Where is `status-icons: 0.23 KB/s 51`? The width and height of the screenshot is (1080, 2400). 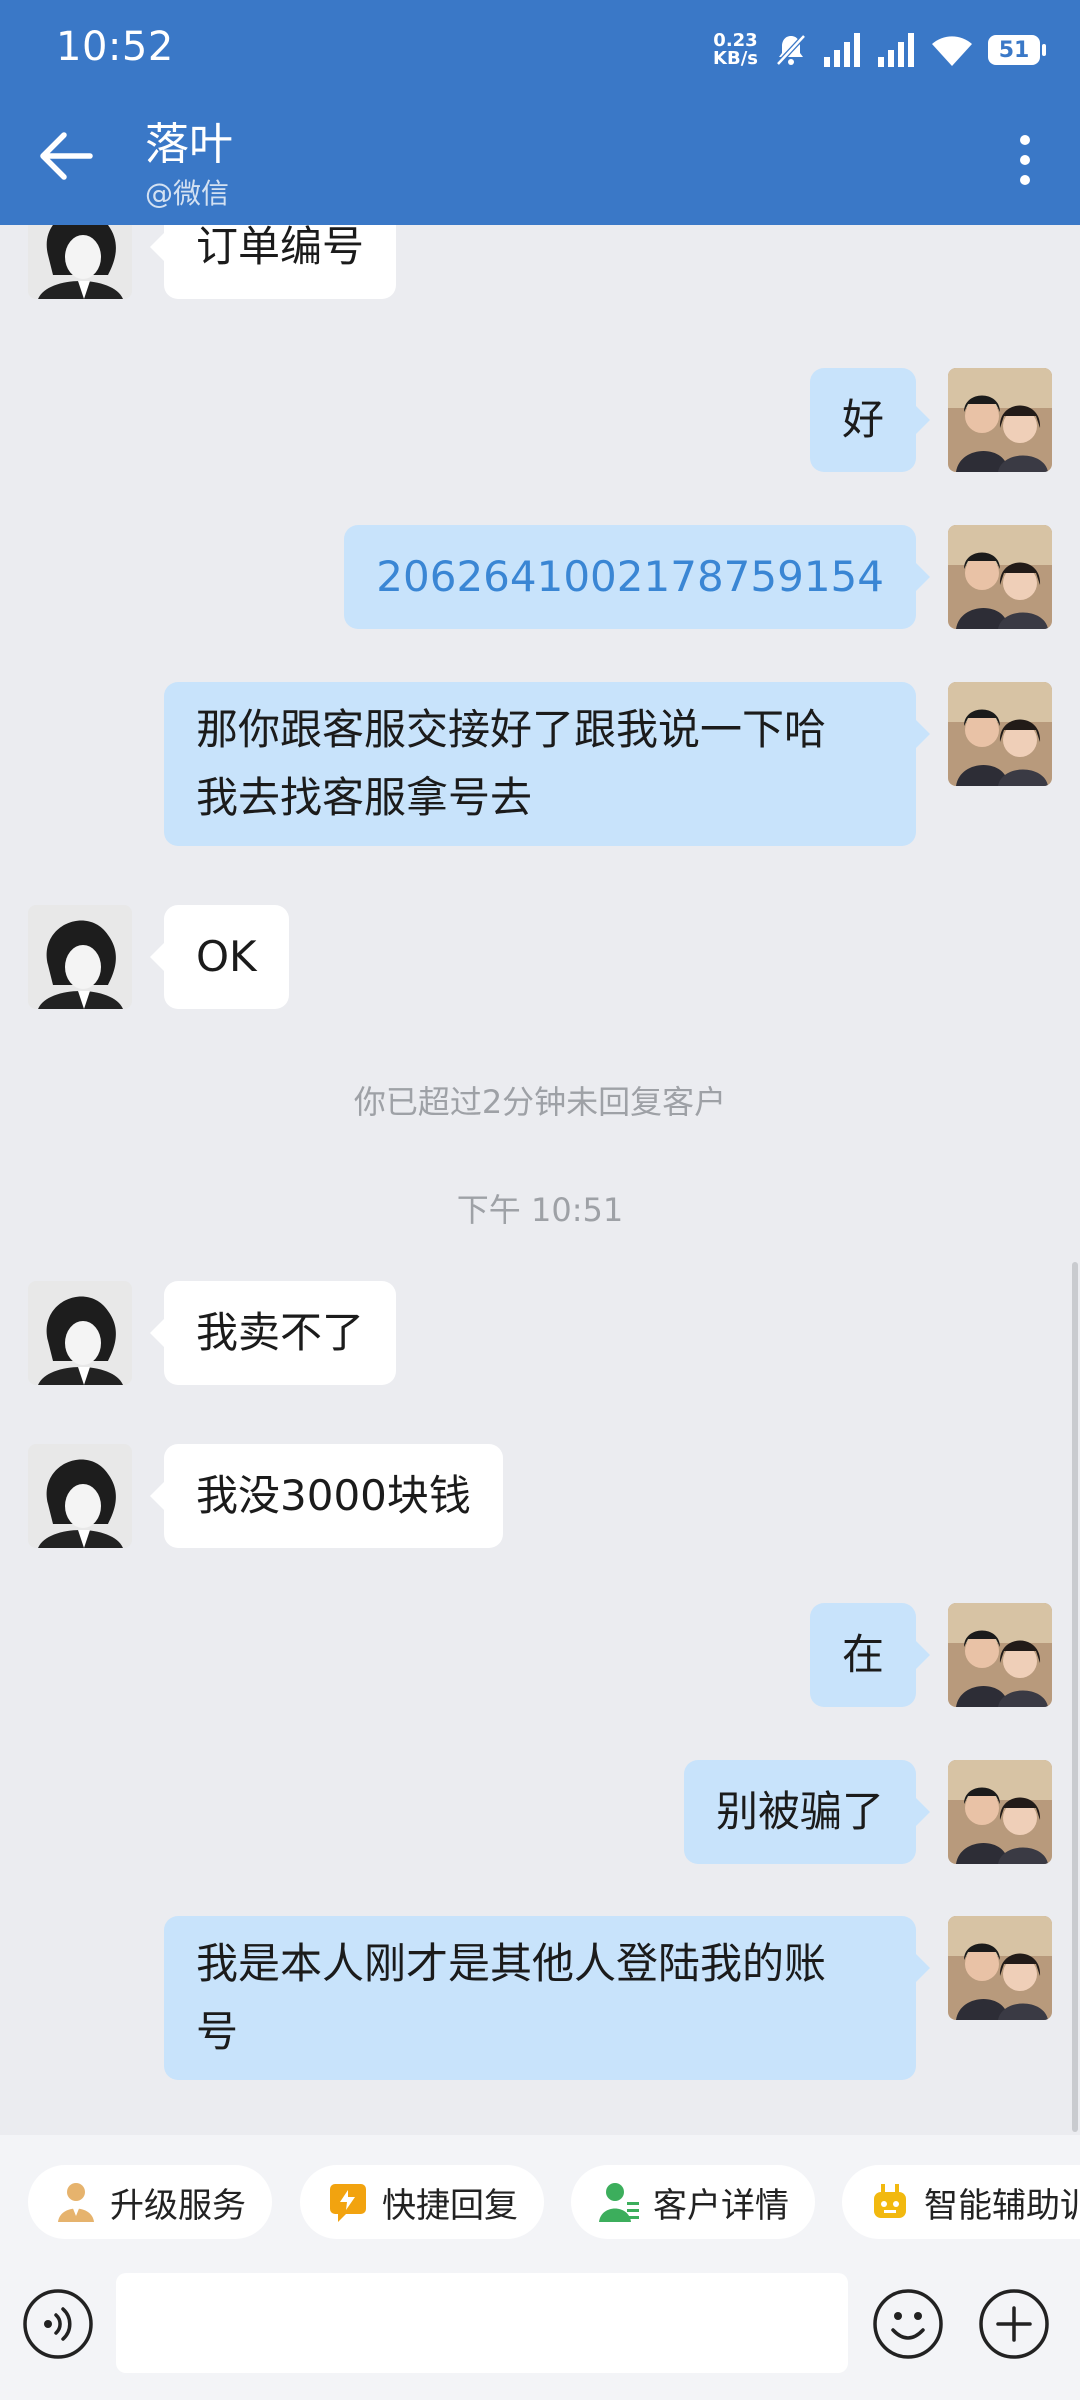 status-icons: 0.23 KB/s 51 is located at coordinates (879, 50).